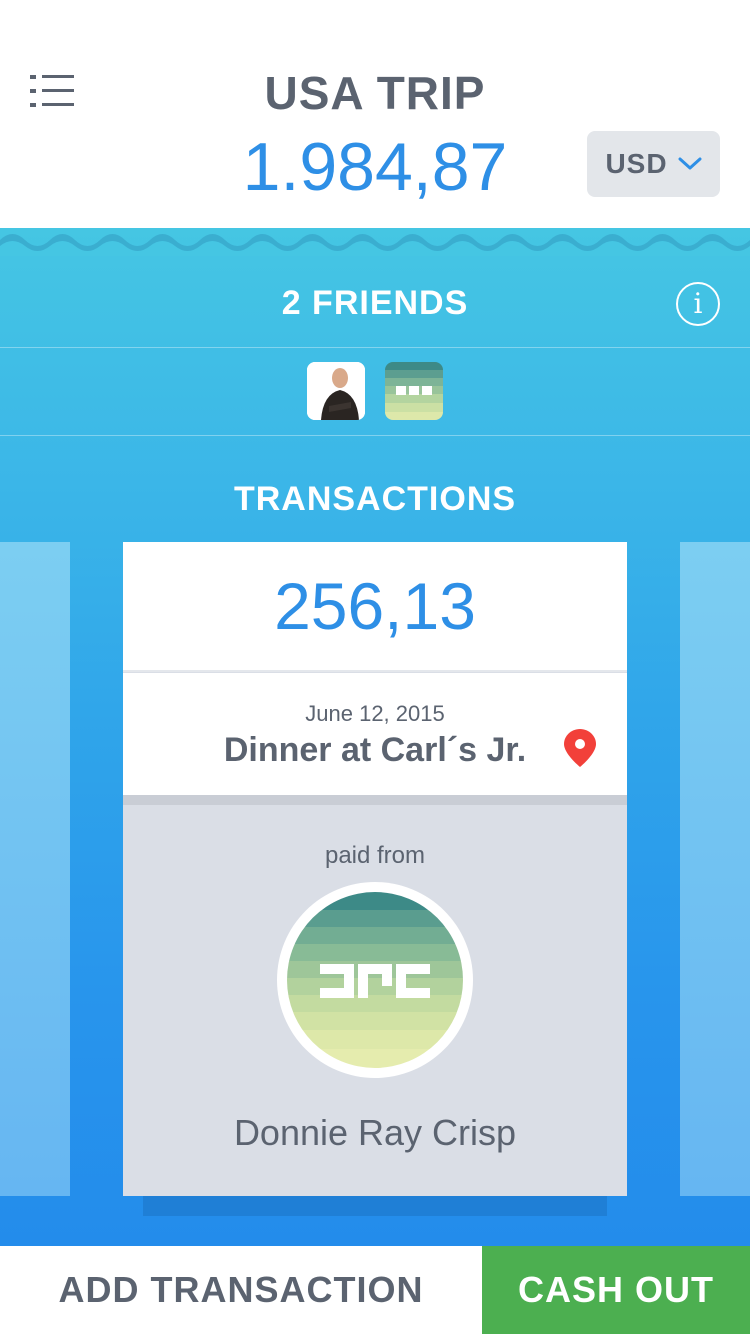 This screenshot has width=750, height=1334. I want to click on payer-avatar, so click(375, 980).